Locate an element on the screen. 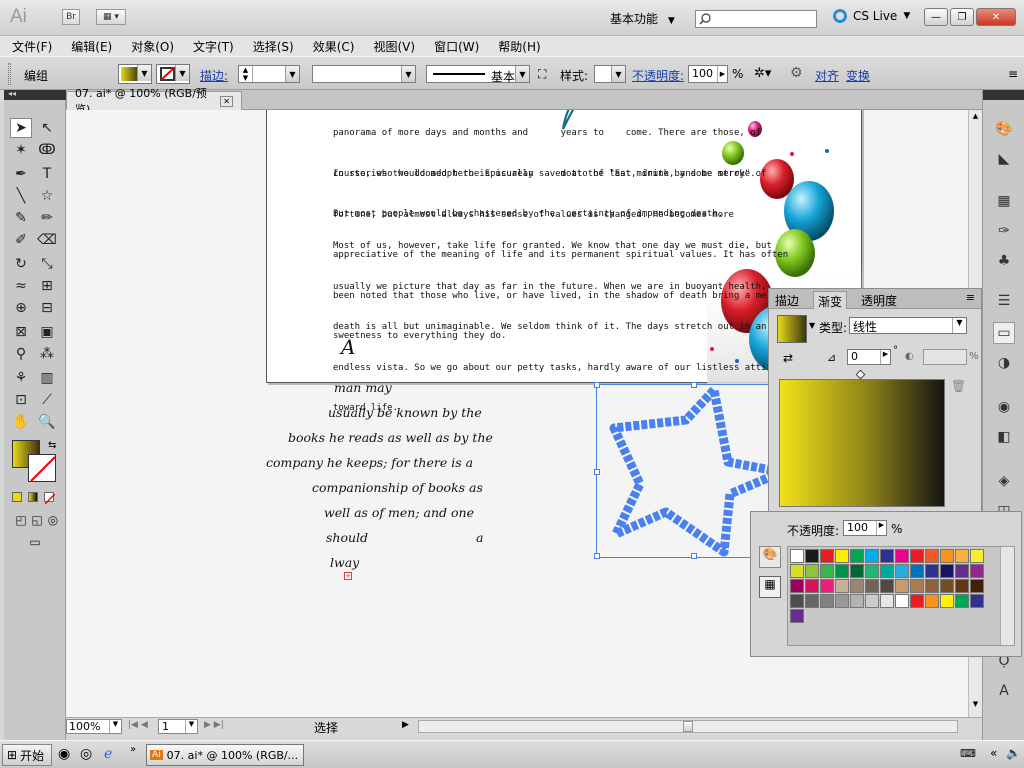  none-mode-button is located at coordinates (50, 498).